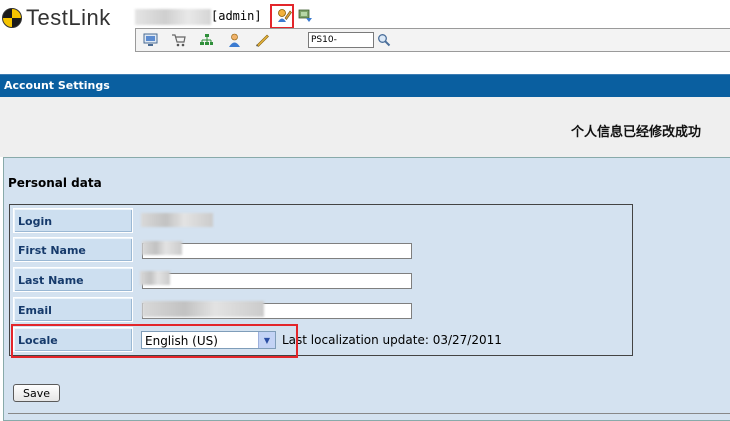 The image size is (730, 421). I want to click on login-row: Login, so click(321, 221).